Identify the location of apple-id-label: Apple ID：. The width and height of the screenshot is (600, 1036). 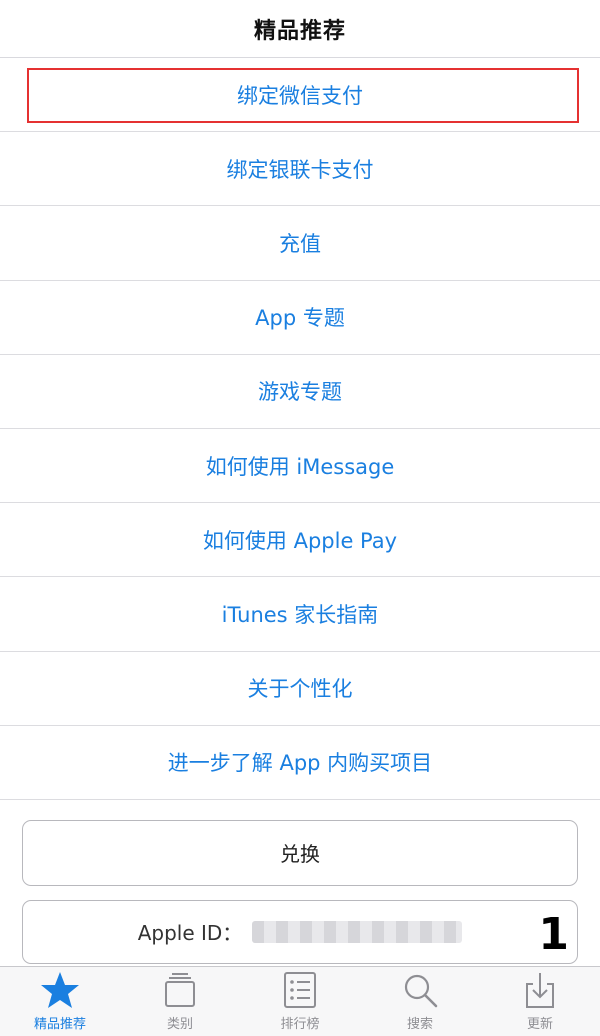
(190, 933).